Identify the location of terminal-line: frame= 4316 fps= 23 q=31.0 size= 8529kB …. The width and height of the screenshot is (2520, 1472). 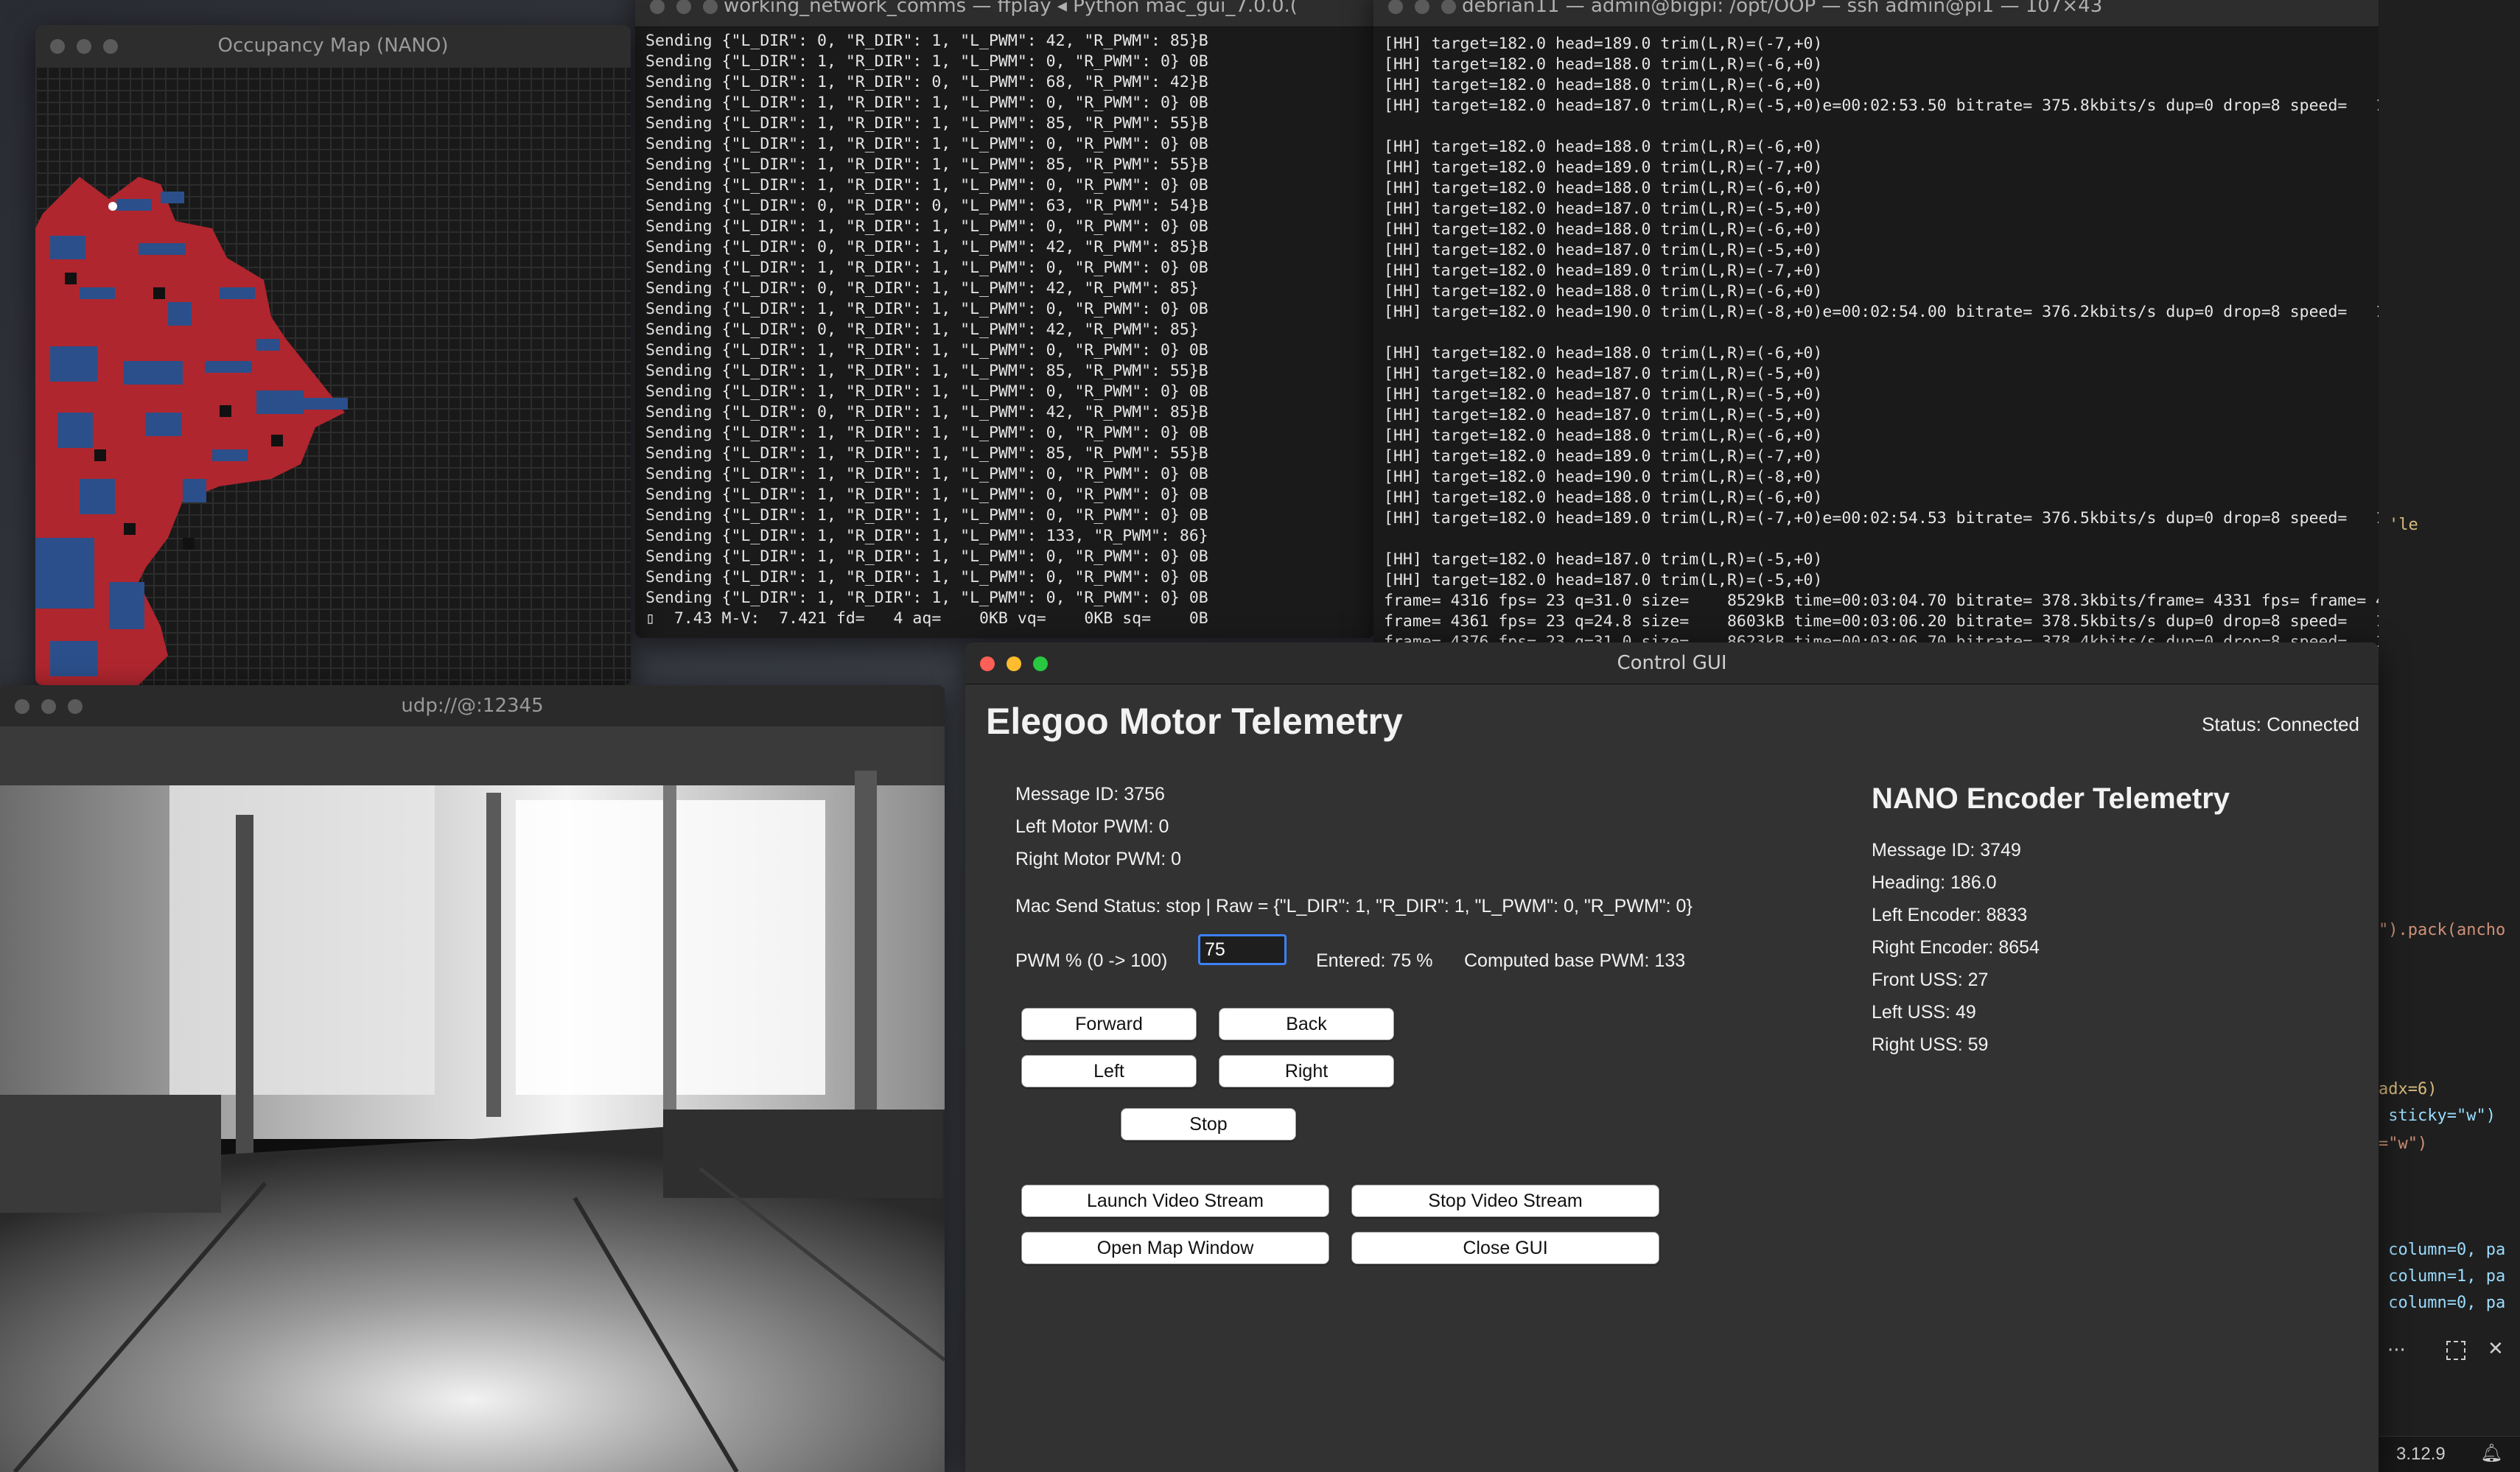
(1894, 601).